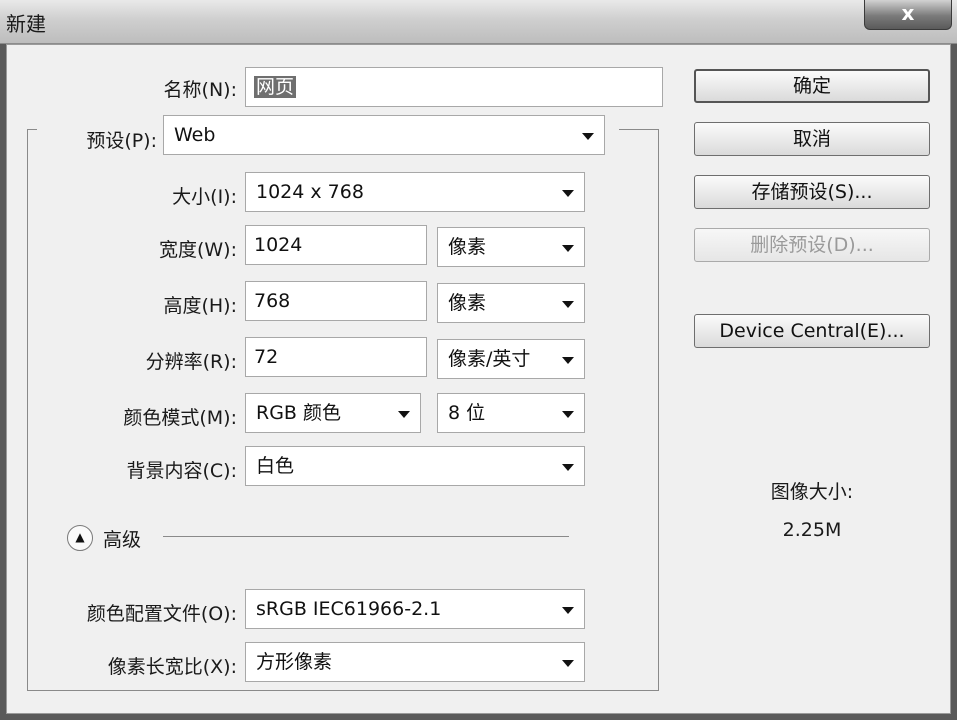 The height and width of the screenshot is (720, 957). What do you see at coordinates (812, 530) in the screenshot?
I see `image-size-value: 2.25M` at bounding box center [812, 530].